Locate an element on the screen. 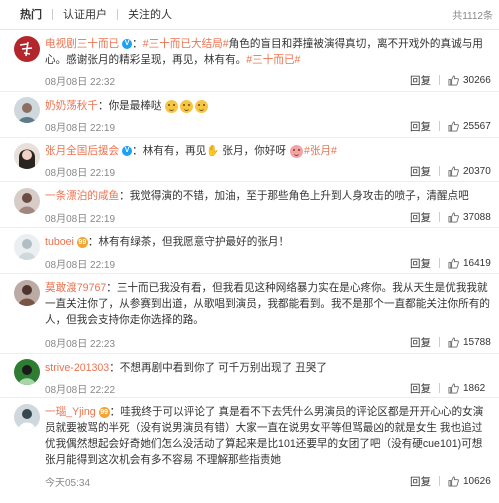  like-button: 30266 is located at coordinates (469, 80).